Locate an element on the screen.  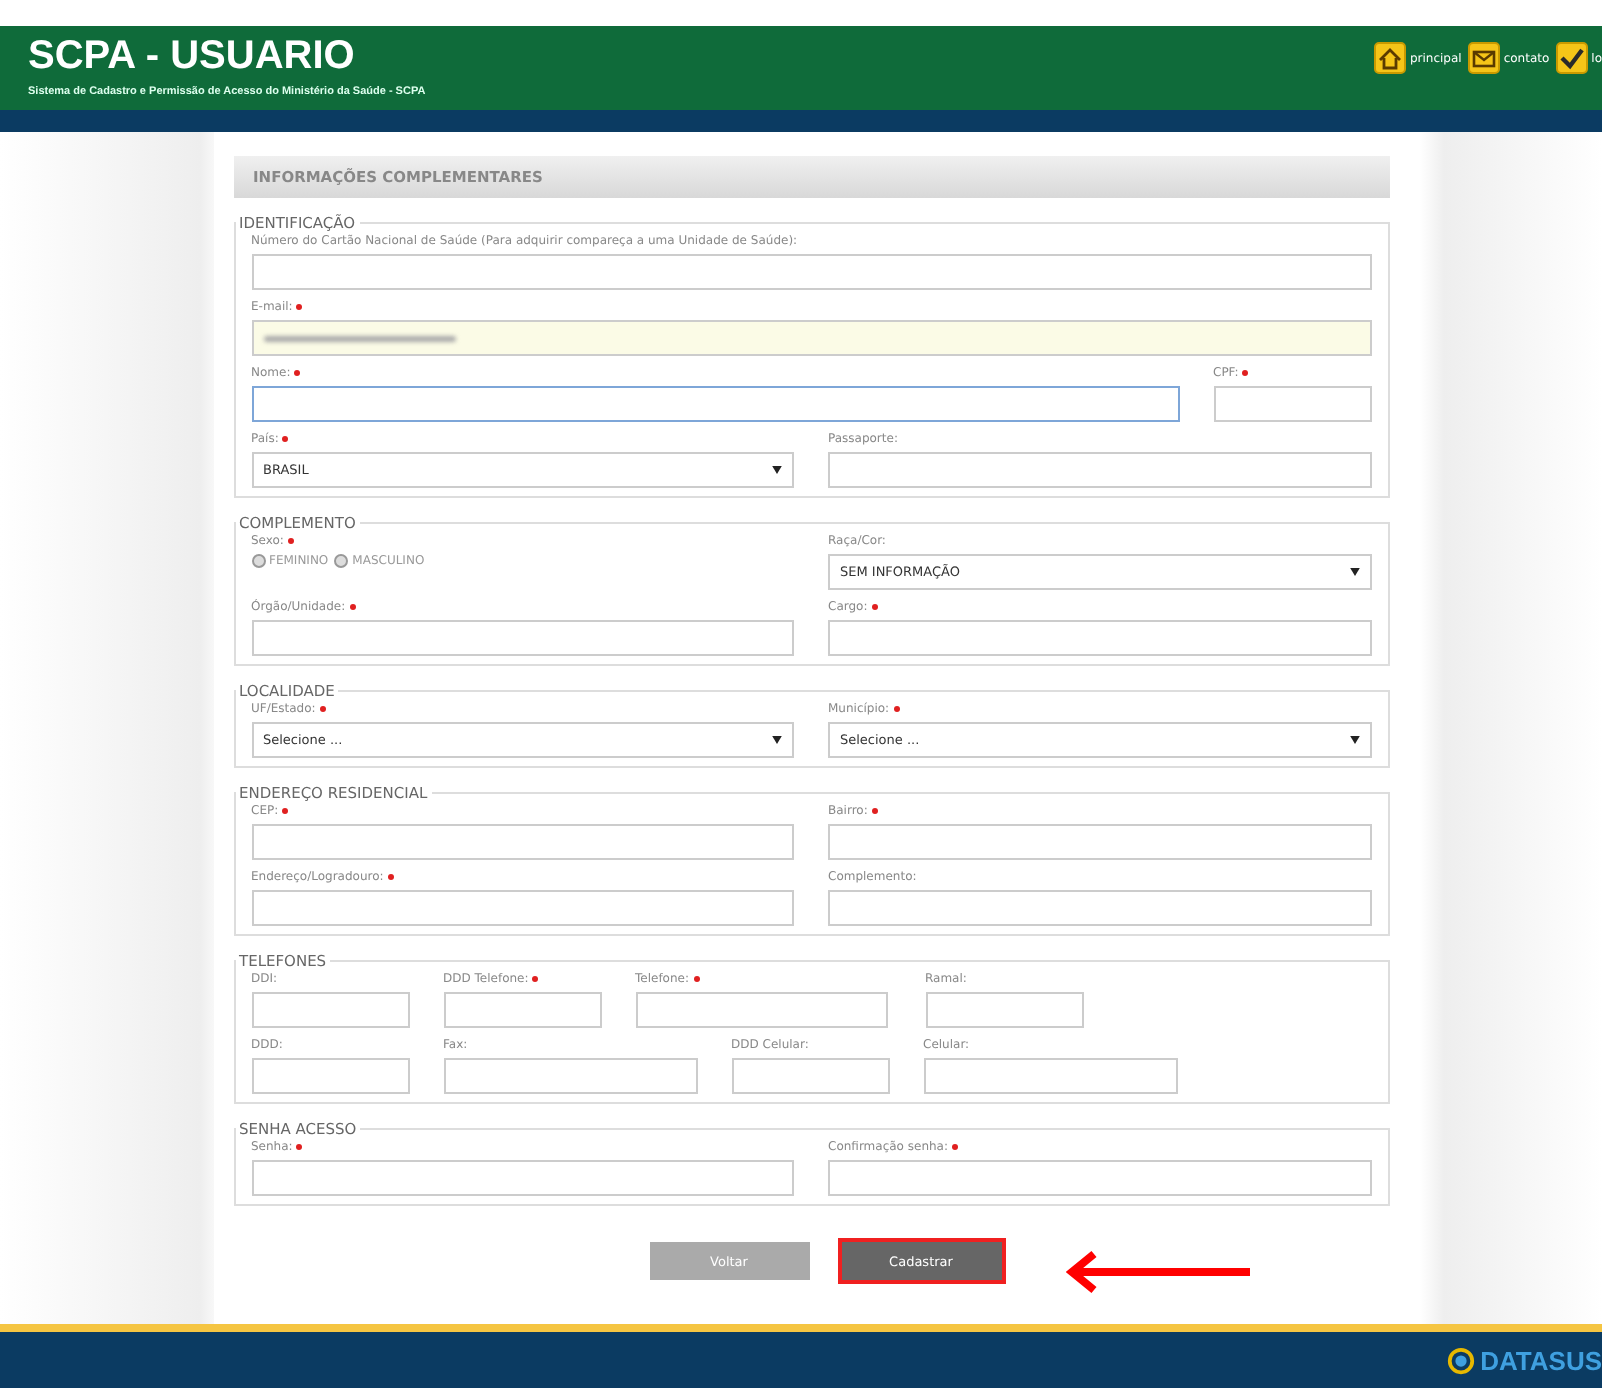
checkmark-icon is located at coordinates (1571, 58).